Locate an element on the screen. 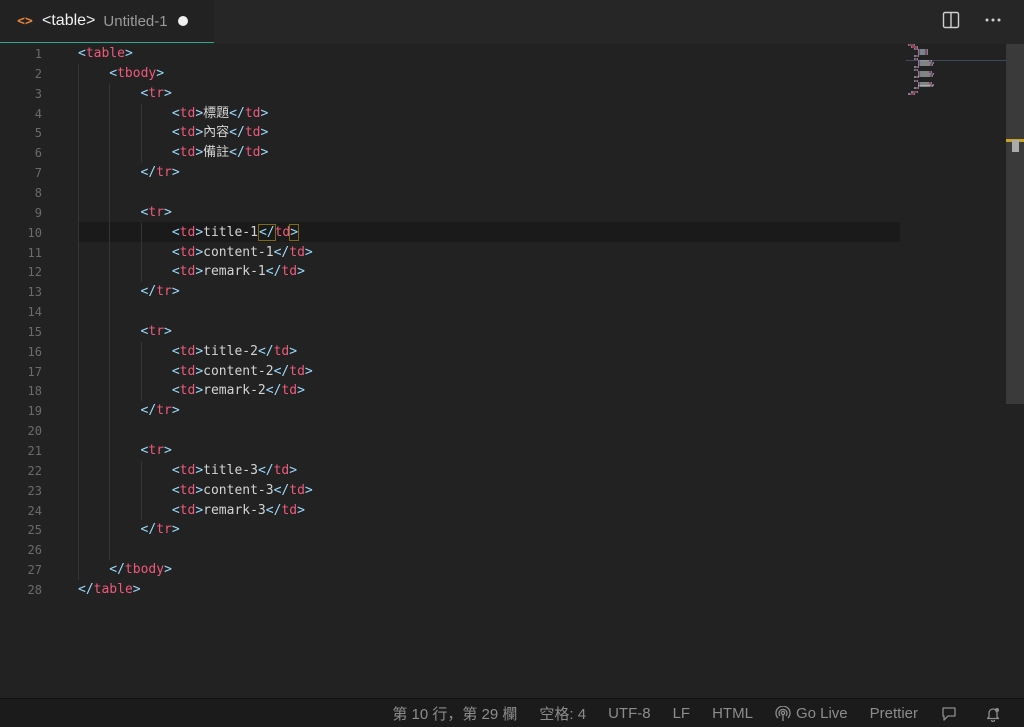  code-line: <td>content-2</td> is located at coordinates (242, 372).